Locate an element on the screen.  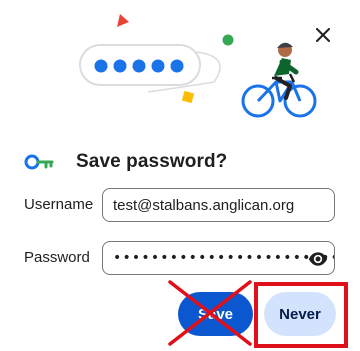
cyclist-illustration is located at coordinates (279, 80).